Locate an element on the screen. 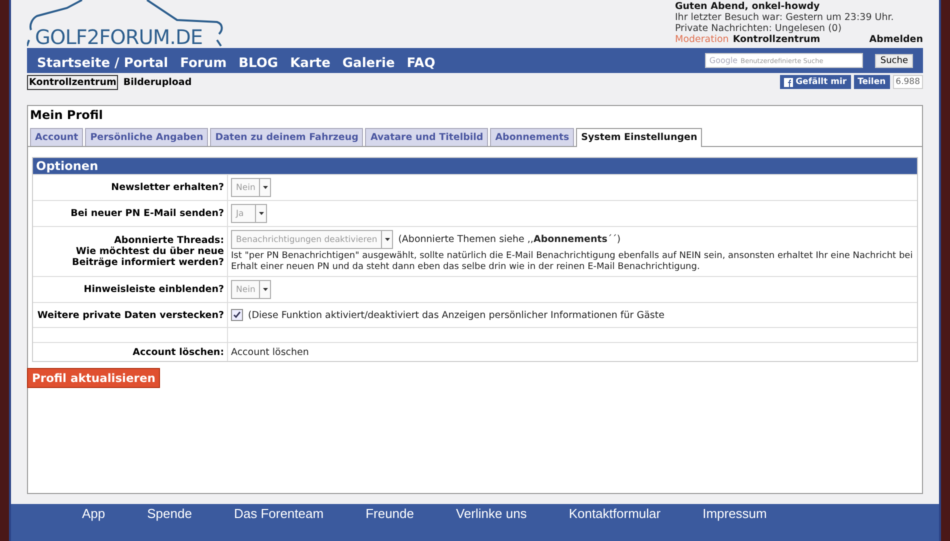 The image size is (950, 541). field-hint: Wie möchtest du über neue Beiträge informiert werden? is located at coordinates (147, 257).